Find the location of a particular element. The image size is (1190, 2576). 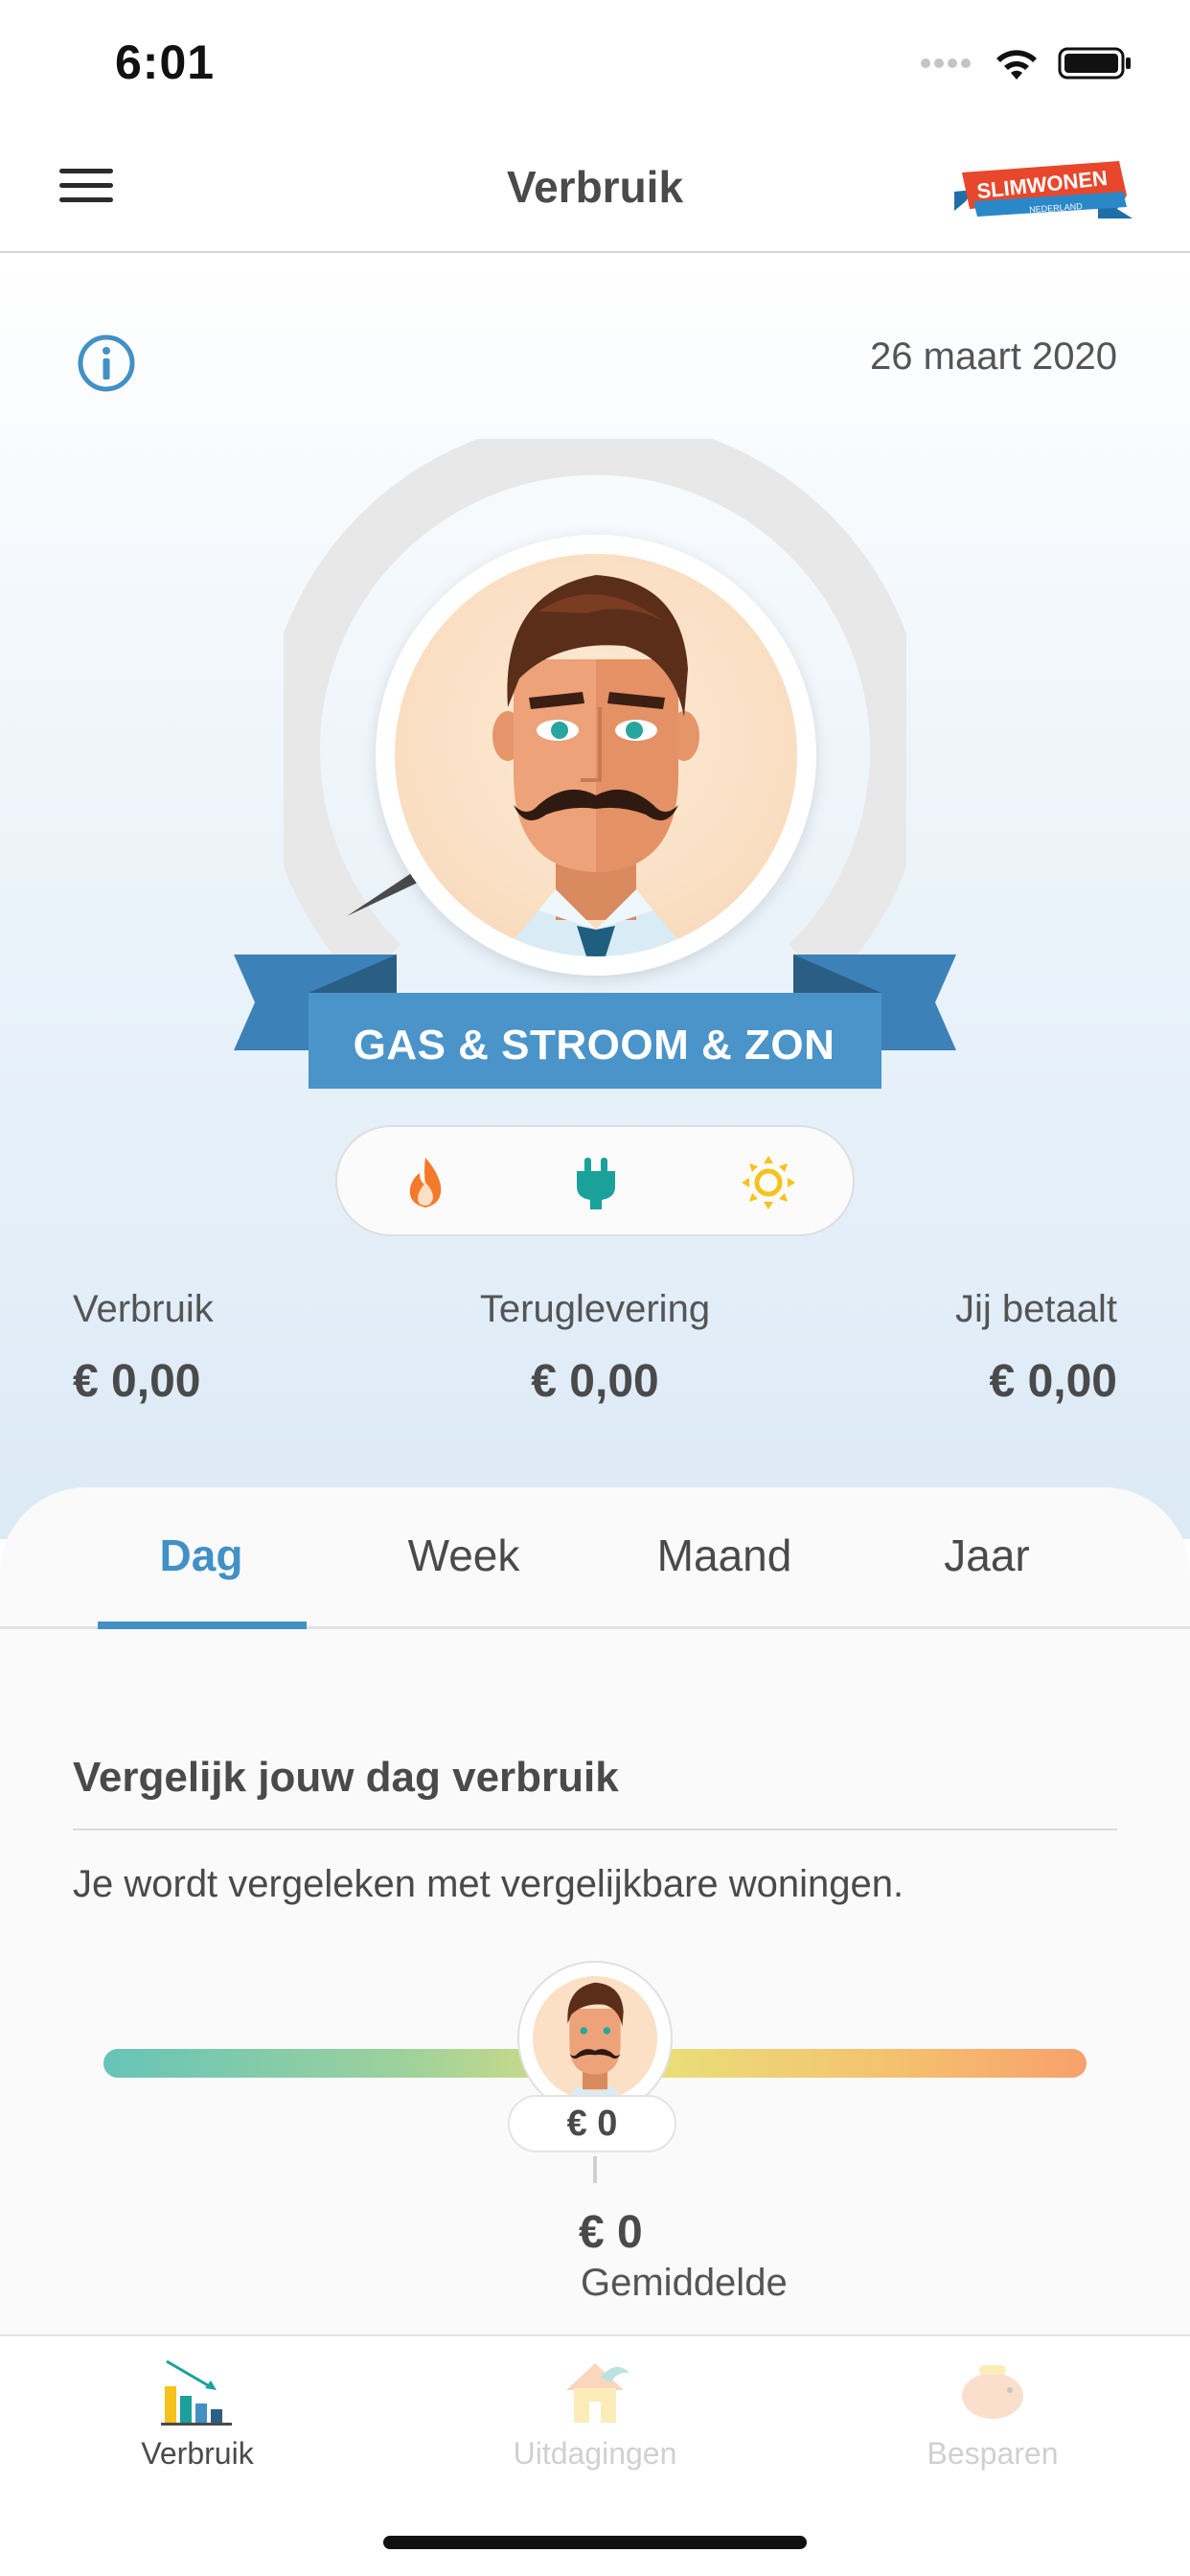

signal-icon is located at coordinates (946, 63).